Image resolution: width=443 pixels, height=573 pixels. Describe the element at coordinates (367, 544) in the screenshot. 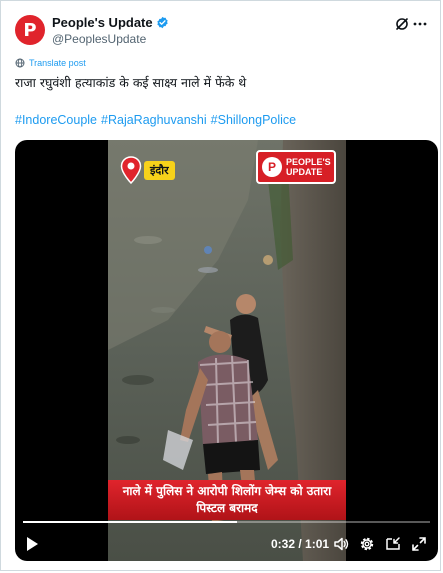

I see `settings-gear-icon` at that location.